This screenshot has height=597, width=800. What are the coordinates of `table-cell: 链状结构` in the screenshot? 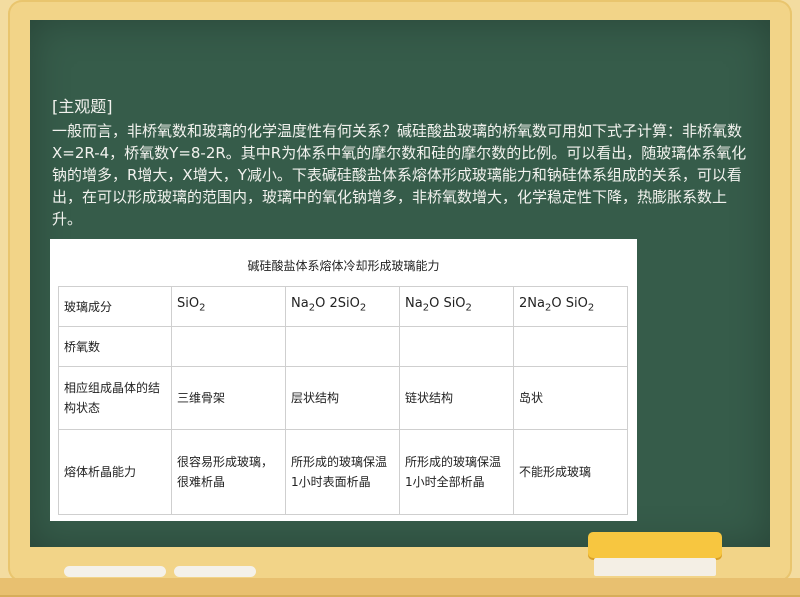 It's located at (456, 398).